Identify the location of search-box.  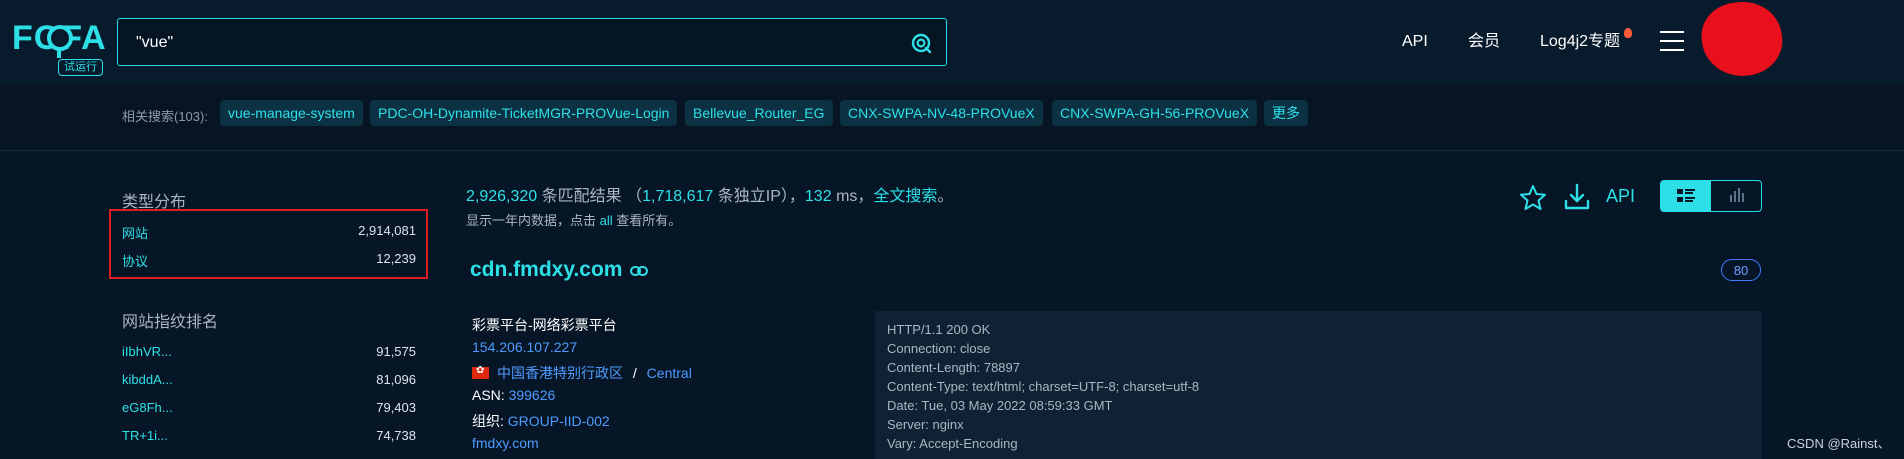
(532, 42).